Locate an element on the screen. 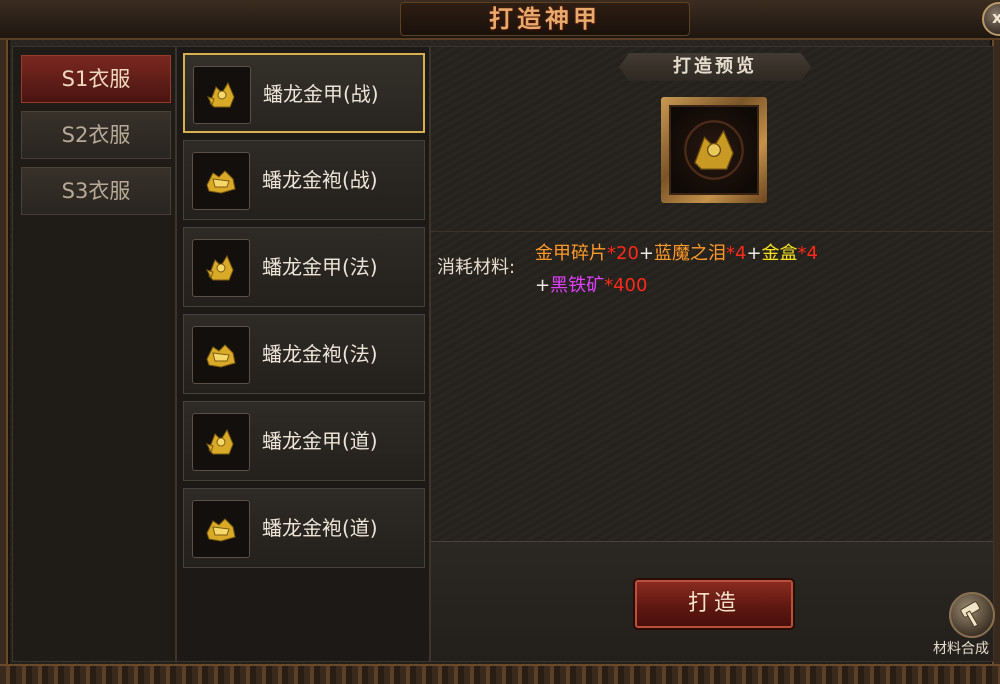 Image resolution: width=1000 pixels, height=684 pixels. action-bar: 打造 材料合成 is located at coordinates (713, 601).